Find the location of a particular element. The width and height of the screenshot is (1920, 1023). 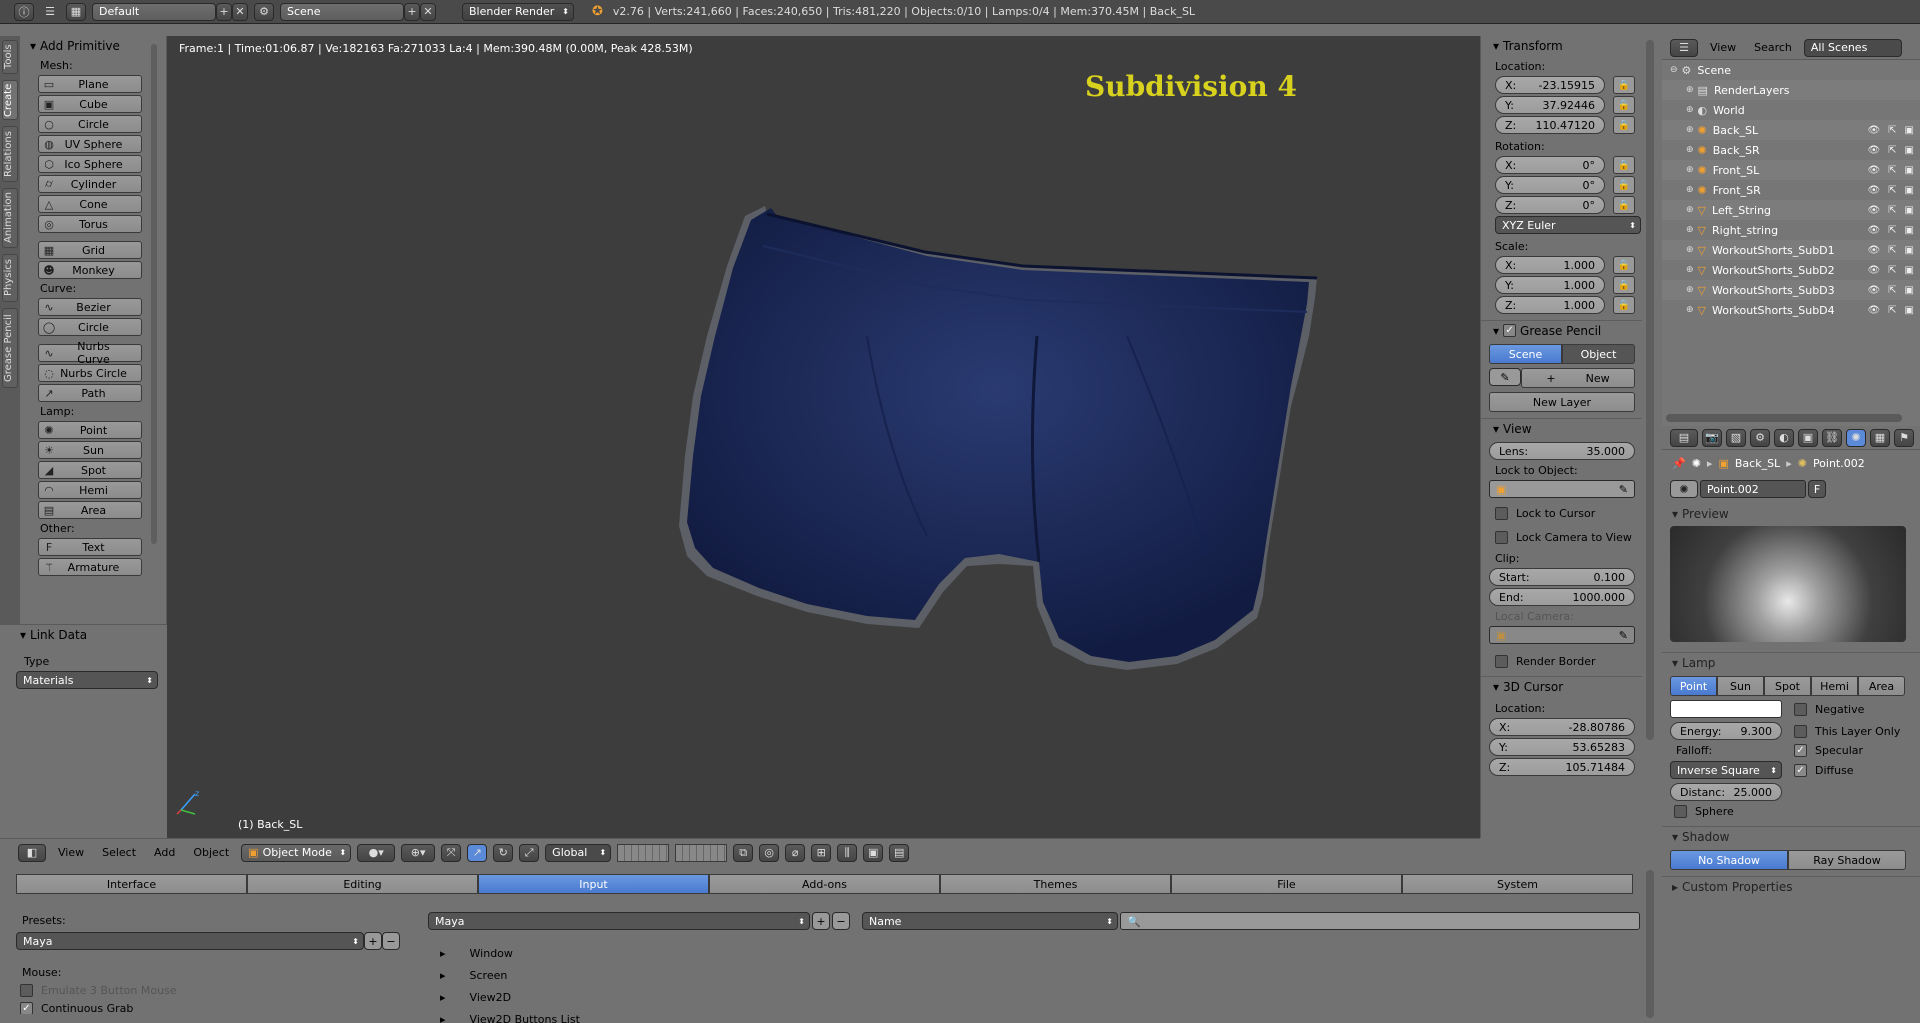

add-nurbs-circle-button: ◌ Nurbs Circle is located at coordinates (90, 373).